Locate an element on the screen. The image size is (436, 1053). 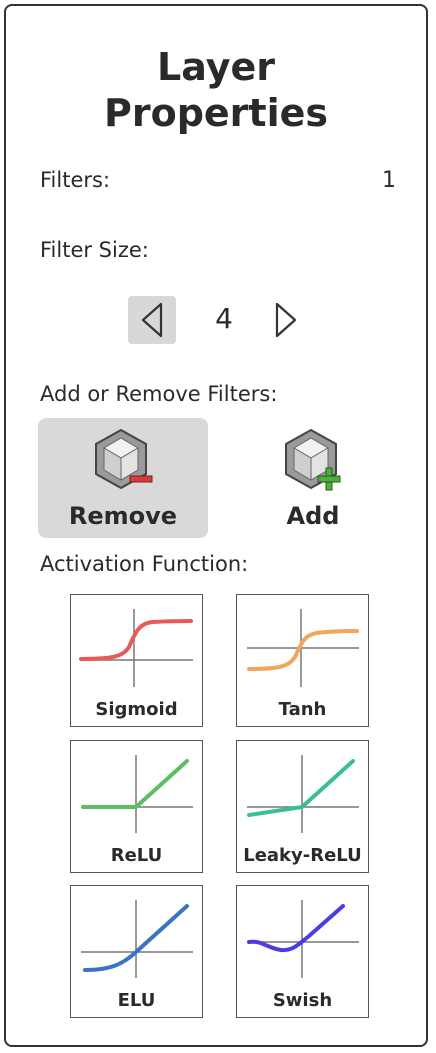
panel-title-line-2: Properties is located at coordinates (216, 113).